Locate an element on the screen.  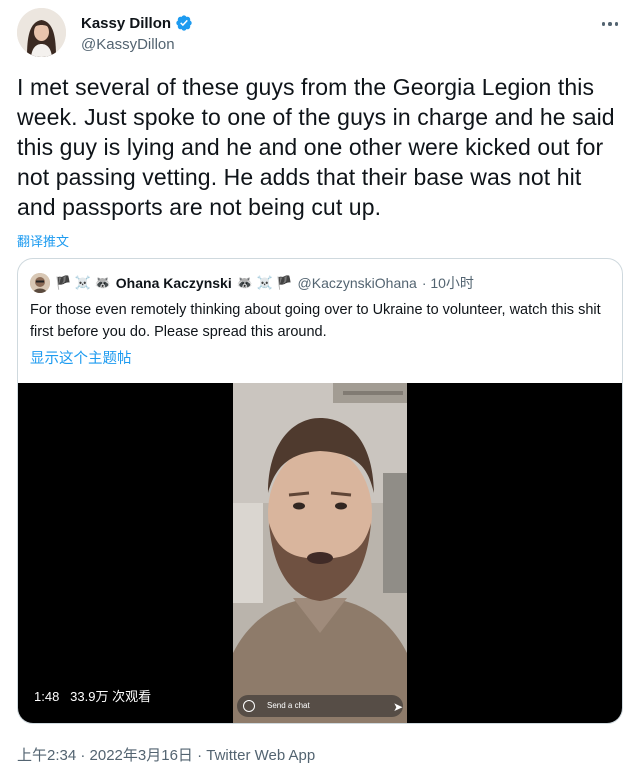
video-info: 1:48 33.9万 次观看 is located at coordinates (92, 695).